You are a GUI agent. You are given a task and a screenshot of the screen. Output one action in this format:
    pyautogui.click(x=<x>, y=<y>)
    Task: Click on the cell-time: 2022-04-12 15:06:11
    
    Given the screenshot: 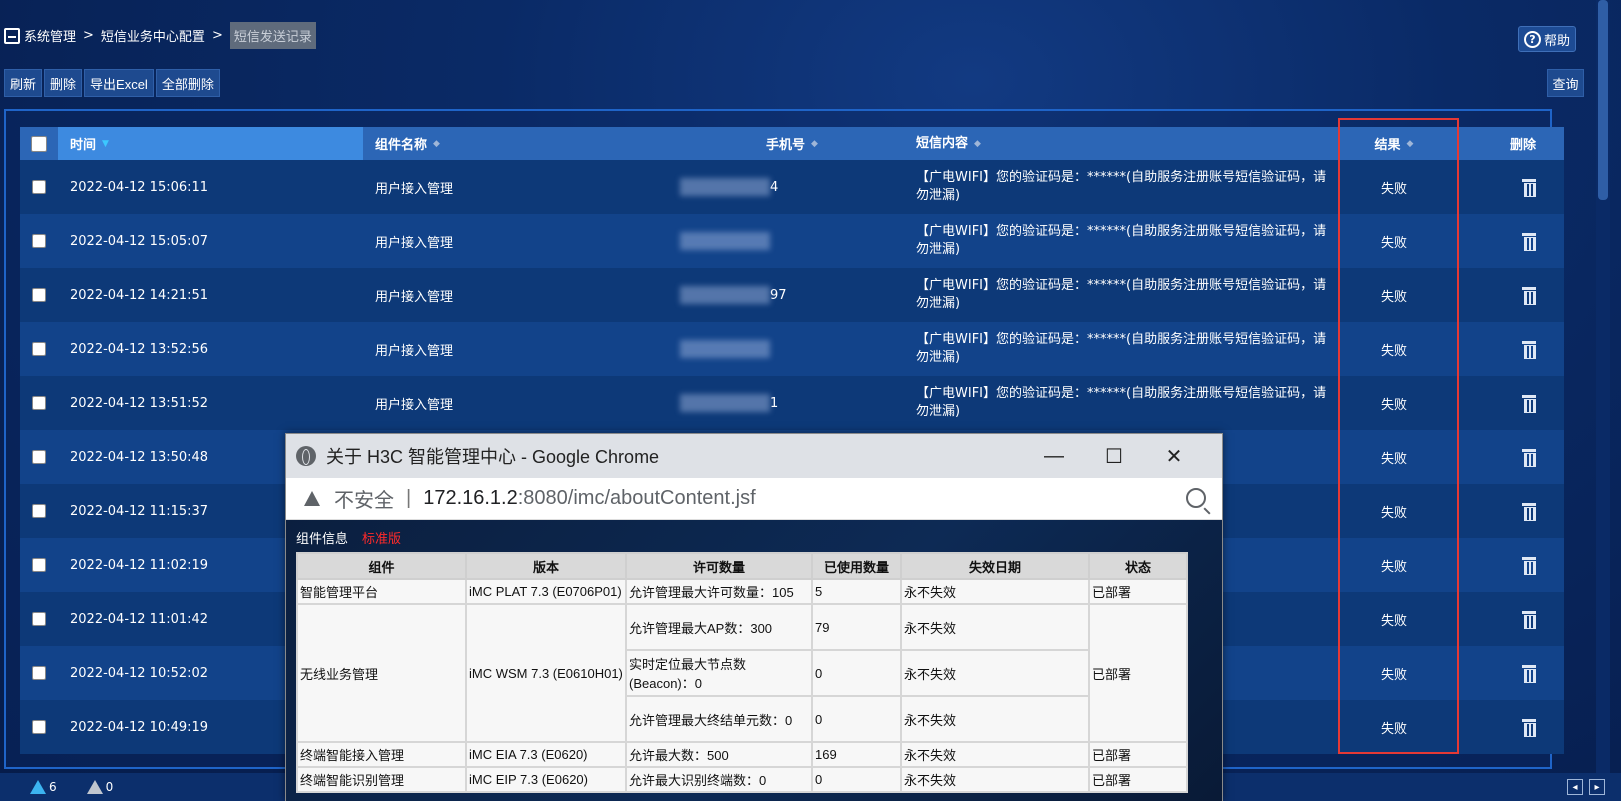 What is the action you would take?
    pyautogui.click(x=139, y=187)
    